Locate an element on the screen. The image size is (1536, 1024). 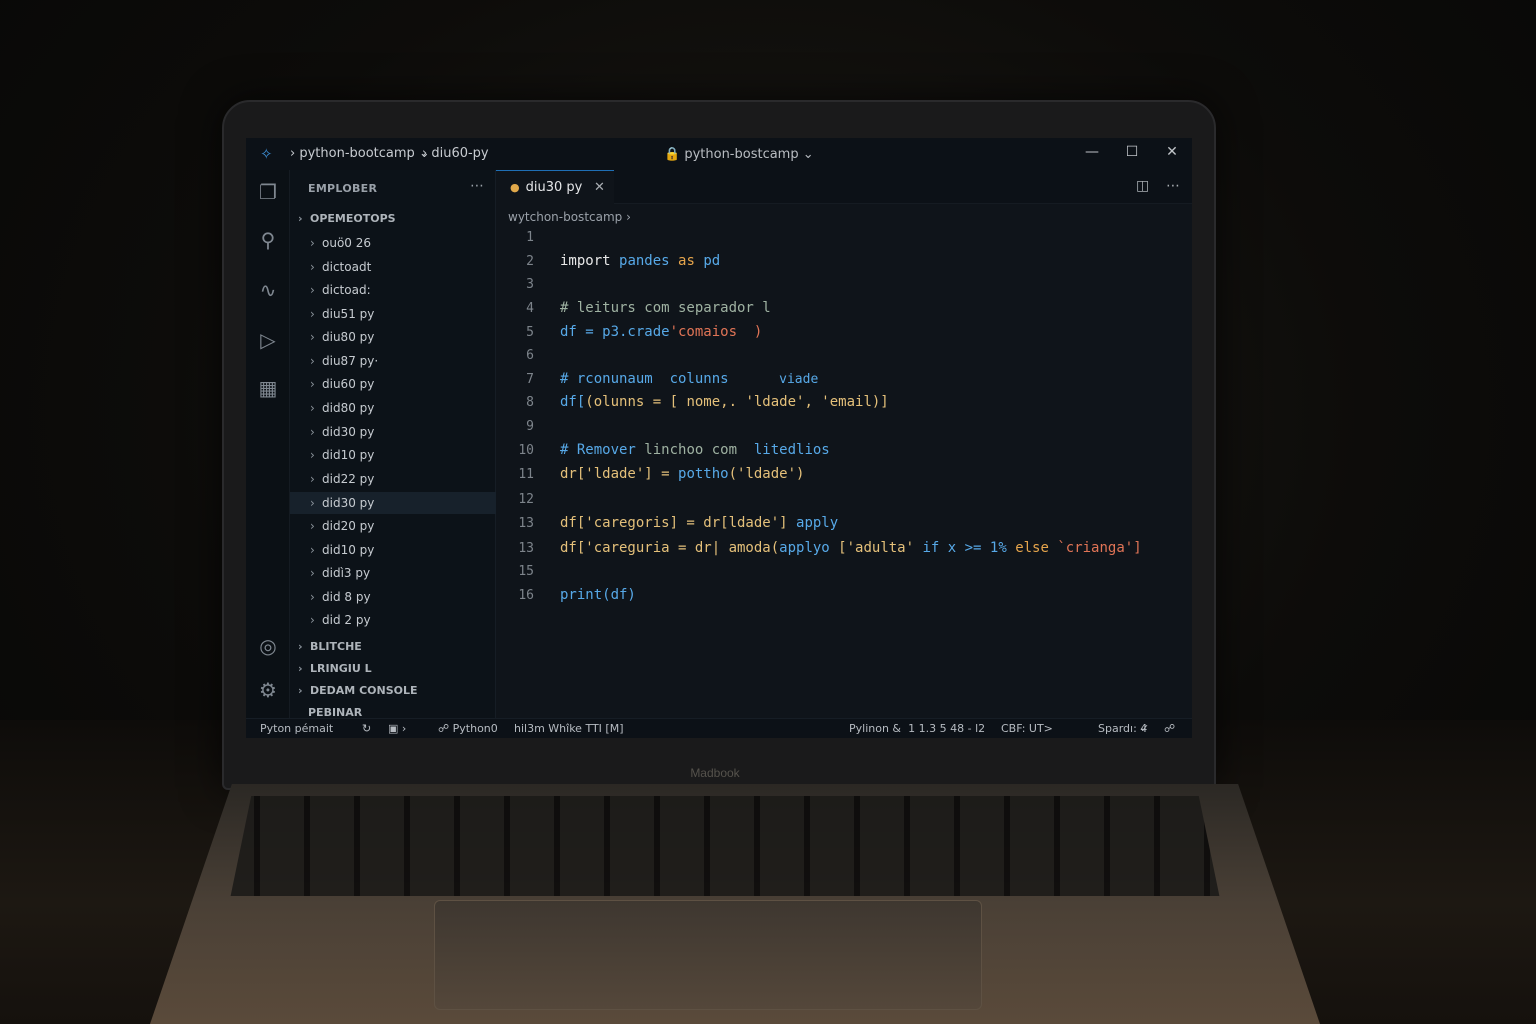
notifications-icon: ☍ is located at coordinates (1169, 728).